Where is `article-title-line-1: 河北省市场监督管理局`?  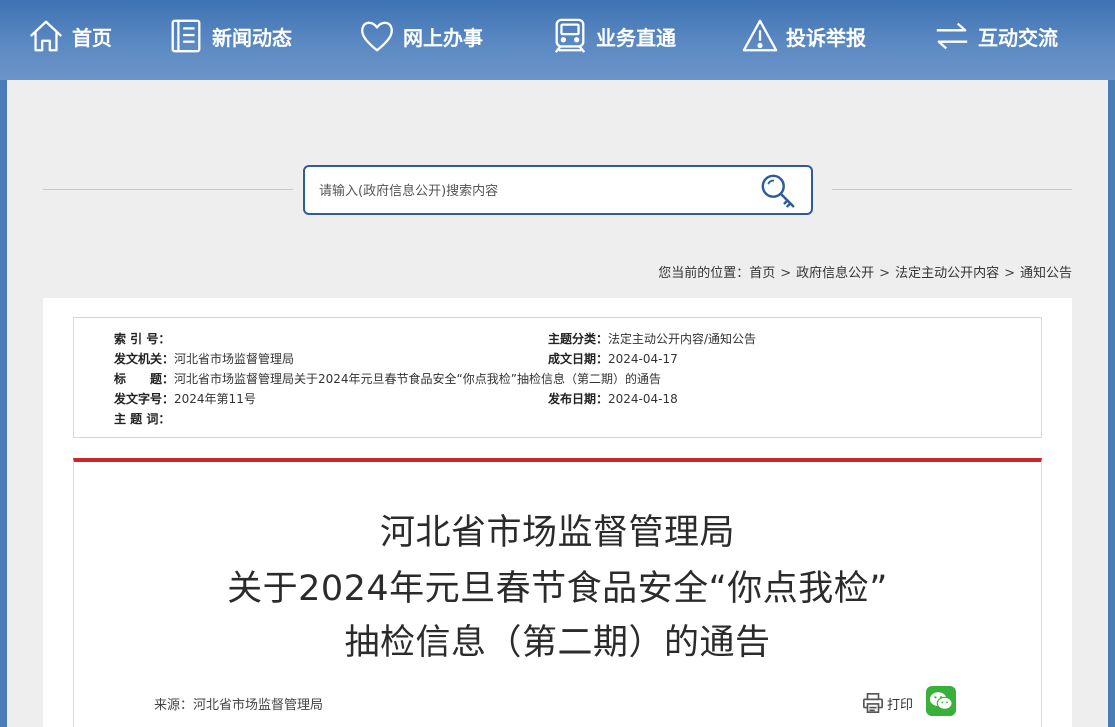
article-title-line-1: 河北省市场监督管理局 is located at coordinates (557, 533).